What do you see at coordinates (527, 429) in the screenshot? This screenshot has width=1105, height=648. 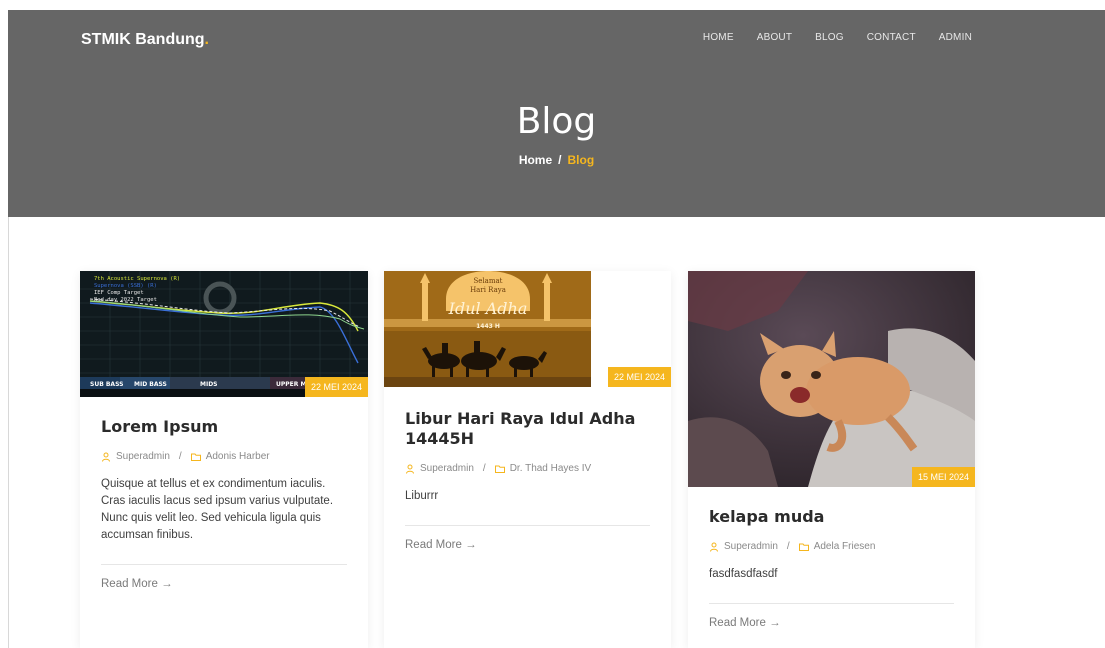 I see `post-title: Libur Hari Raya Idul Adha 14445H` at bounding box center [527, 429].